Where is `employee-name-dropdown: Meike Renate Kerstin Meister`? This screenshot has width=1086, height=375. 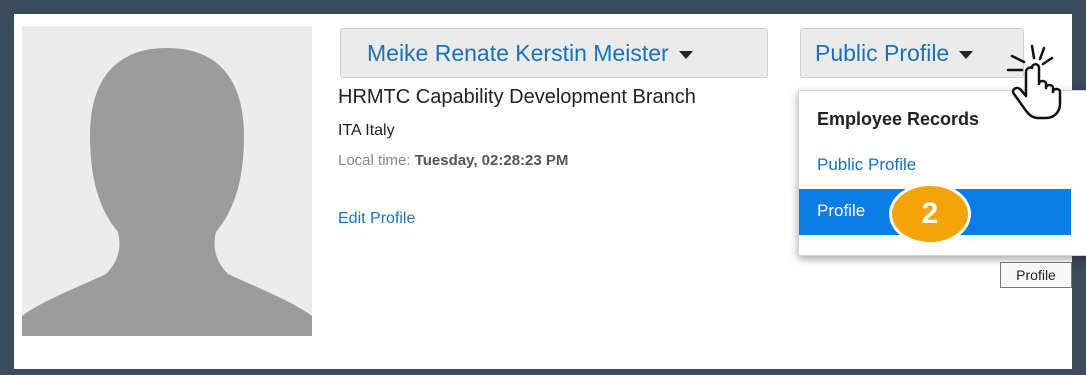
employee-name-dropdown: Meike Renate Kerstin Meister is located at coordinates (554, 53).